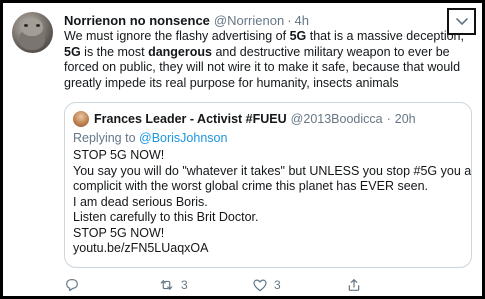  What do you see at coordinates (137, 20) in the screenshot?
I see `author-name: Norrienon no nonsence` at bounding box center [137, 20].